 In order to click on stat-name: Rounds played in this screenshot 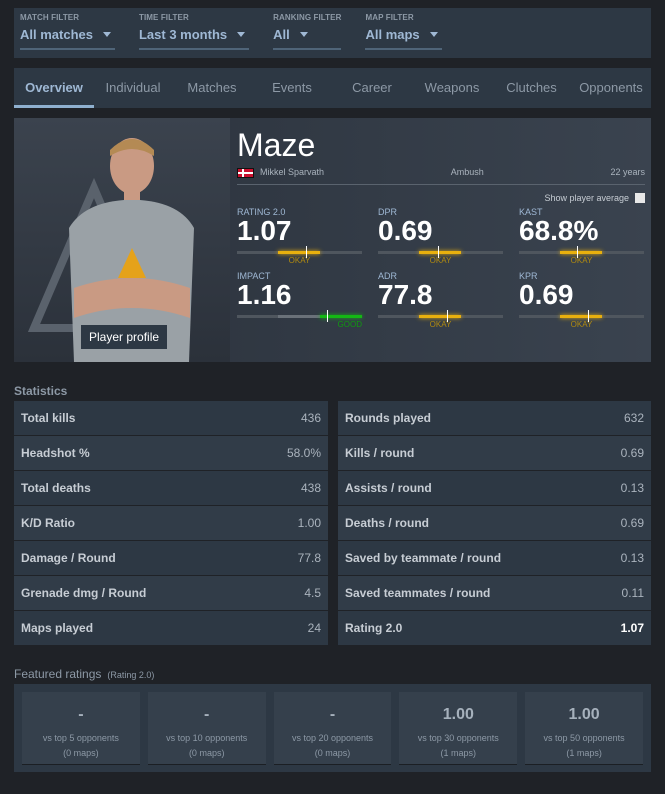, I will do `click(388, 418)`.